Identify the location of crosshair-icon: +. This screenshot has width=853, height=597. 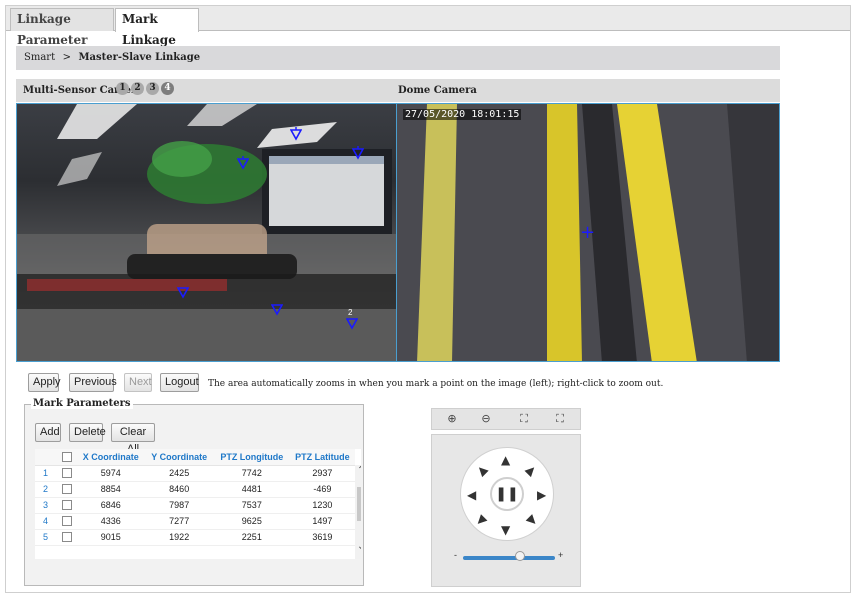
(588, 232).